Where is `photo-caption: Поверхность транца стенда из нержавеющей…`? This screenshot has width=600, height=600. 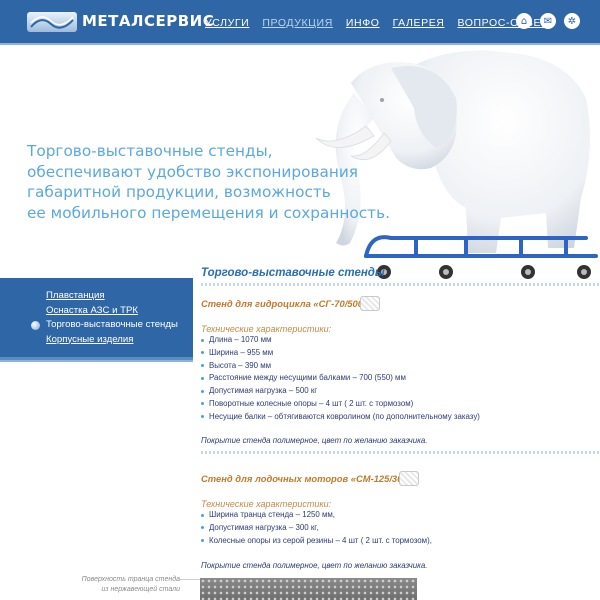
photo-caption: Поверхность транца стенда из нержавеющей… is located at coordinates (129, 584).